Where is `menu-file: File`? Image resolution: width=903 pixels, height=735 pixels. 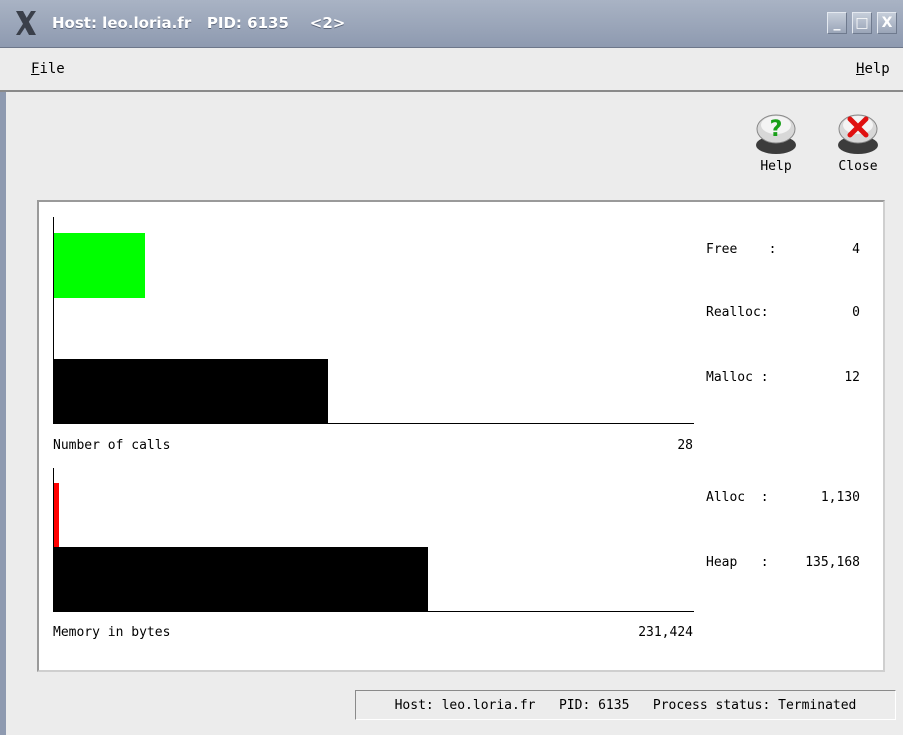 menu-file: File is located at coordinates (48, 69).